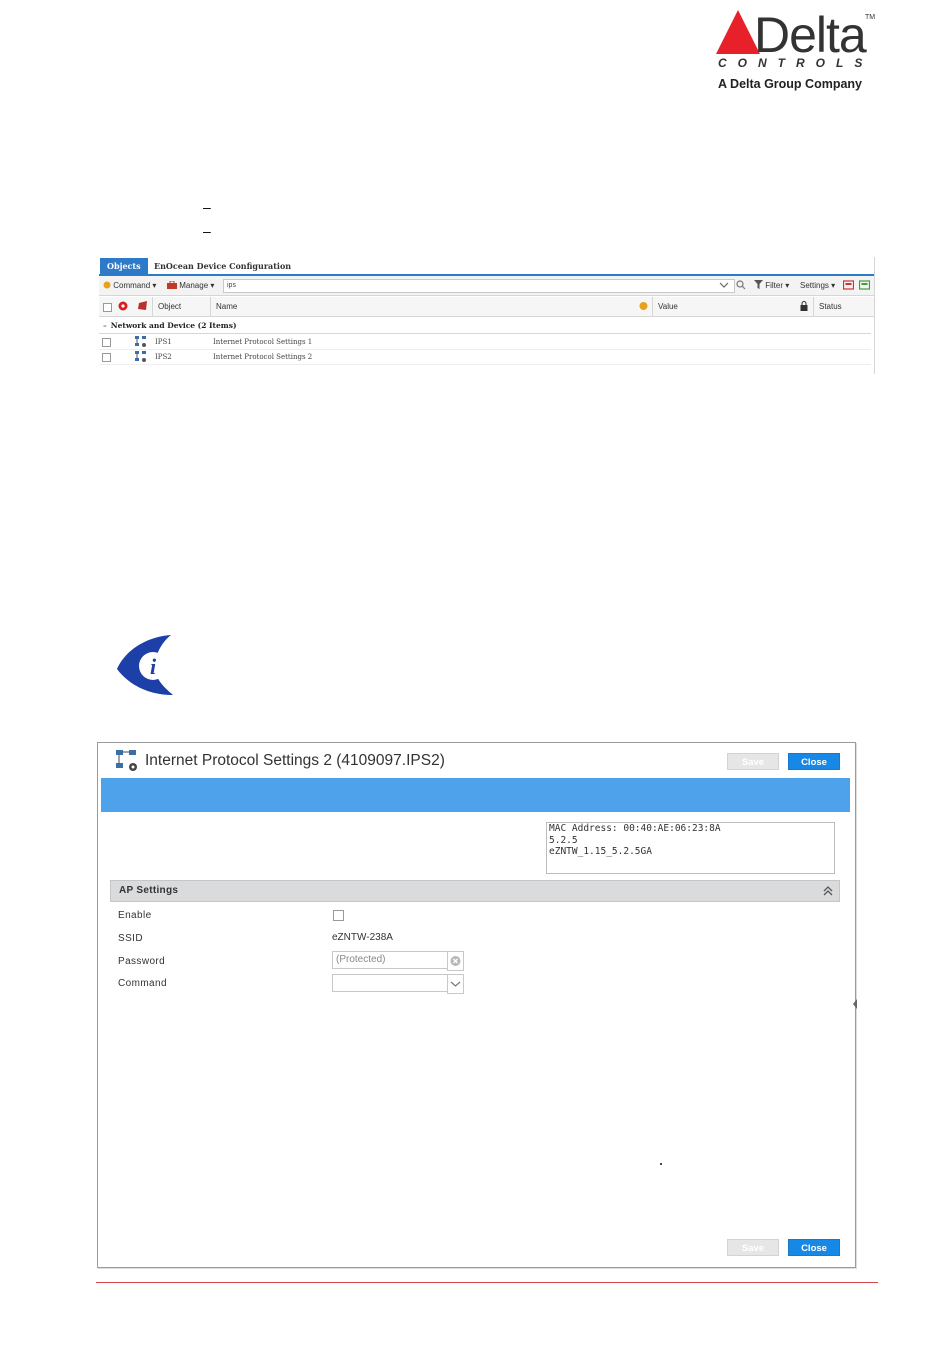  I want to click on command-select, so click(390, 983).